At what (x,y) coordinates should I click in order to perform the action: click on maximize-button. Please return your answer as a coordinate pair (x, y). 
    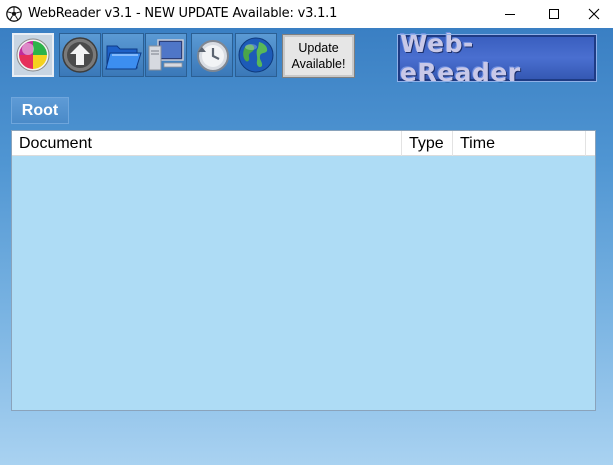
    Looking at the image, I should click on (554, 14).